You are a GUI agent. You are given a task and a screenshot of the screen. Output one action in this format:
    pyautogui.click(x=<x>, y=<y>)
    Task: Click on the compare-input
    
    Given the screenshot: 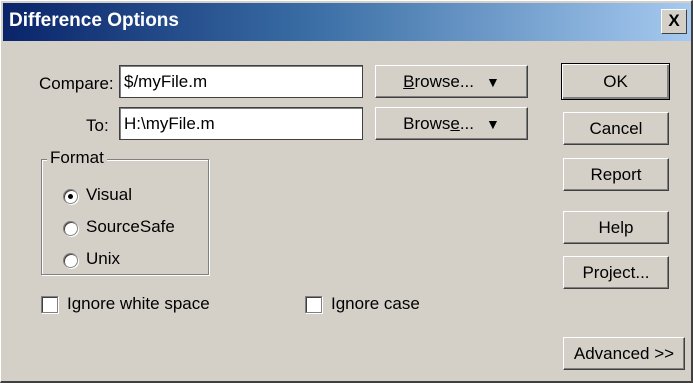 What is the action you would take?
    pyautogui.click(x=241, y=81)
    